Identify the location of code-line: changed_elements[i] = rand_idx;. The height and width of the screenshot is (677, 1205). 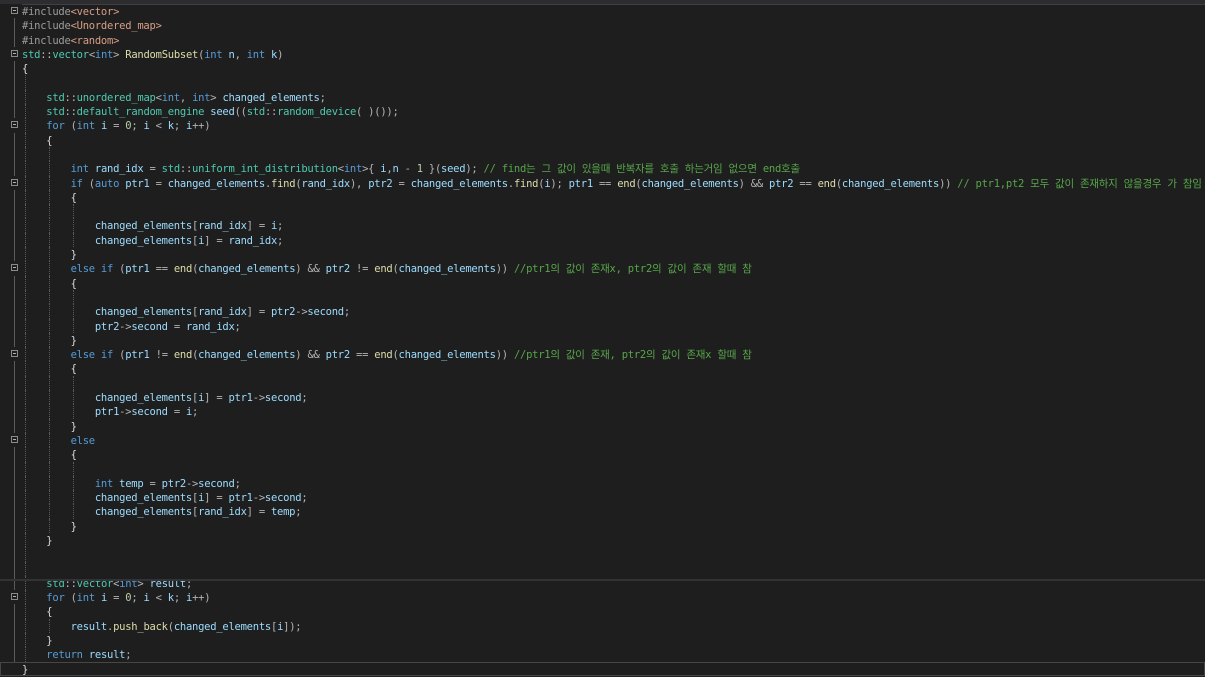
(602, 240).